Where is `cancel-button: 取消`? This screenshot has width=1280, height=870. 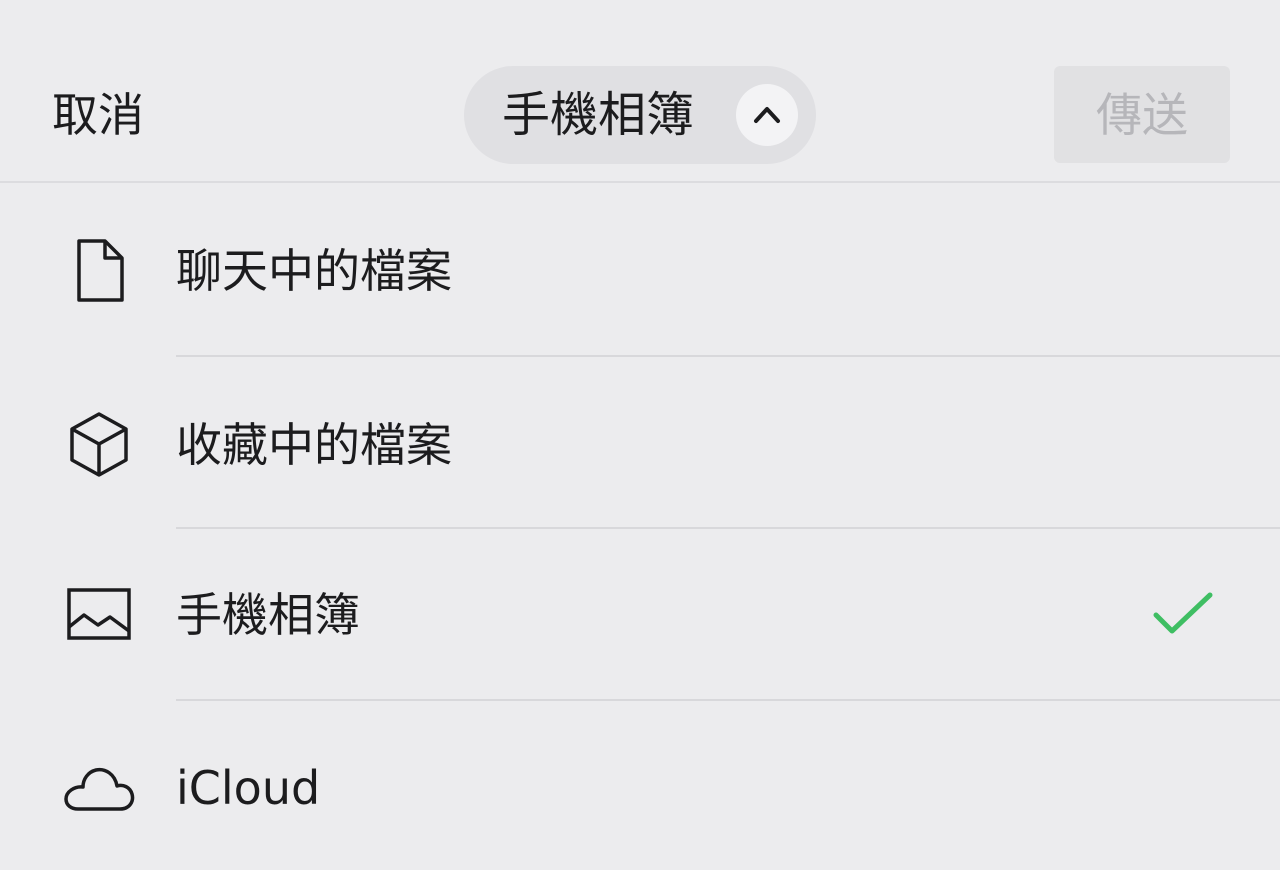 cancel-button: 取消 is located at coordinates (98, 115).